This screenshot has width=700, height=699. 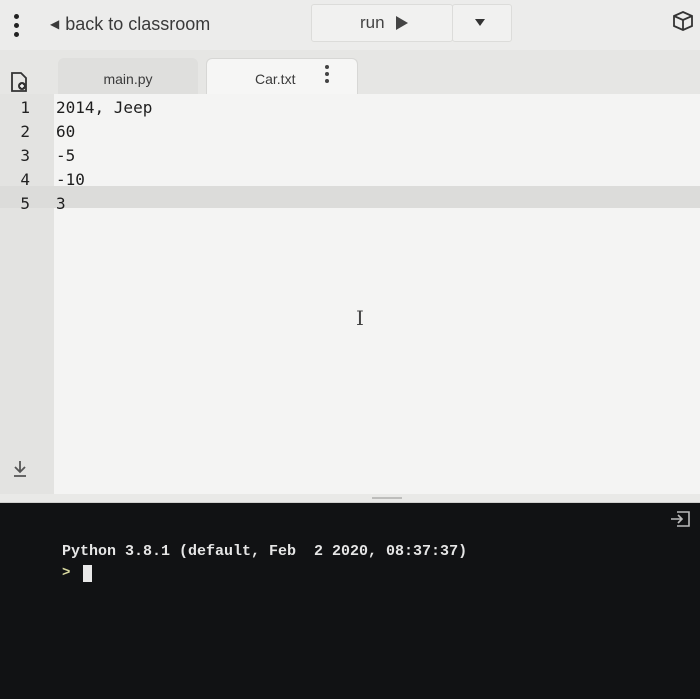 I want to click on back-link-label: back to classroom, so click(x=138, y=24).